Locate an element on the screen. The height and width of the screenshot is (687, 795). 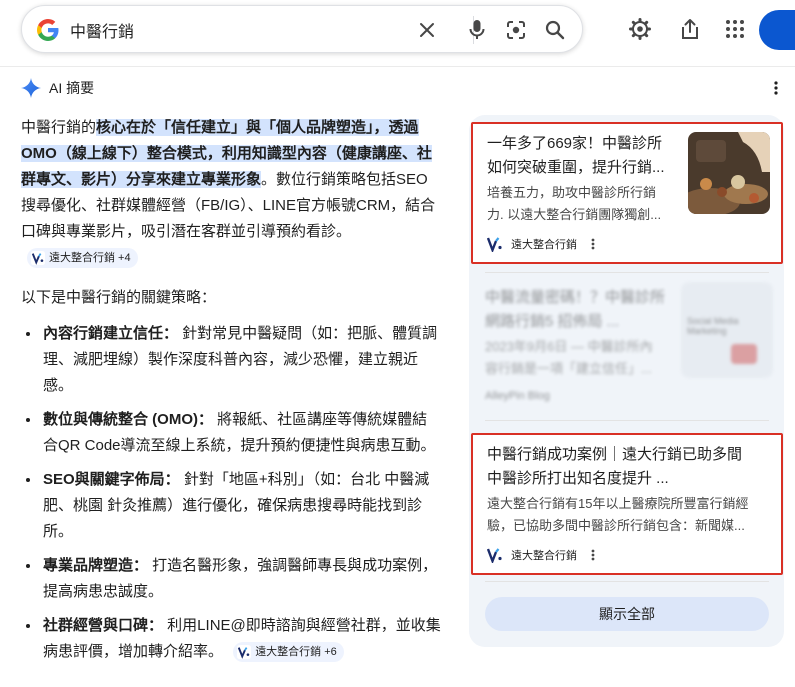
search-icon is located at coordinates (555, 30).